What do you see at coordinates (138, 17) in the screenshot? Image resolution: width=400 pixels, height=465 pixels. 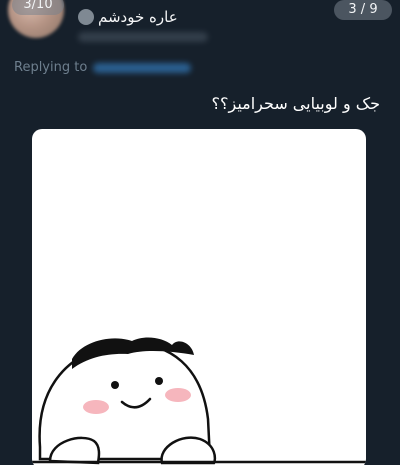 I see `author-name: عاره خودشم` at bounding box center [138, 17].